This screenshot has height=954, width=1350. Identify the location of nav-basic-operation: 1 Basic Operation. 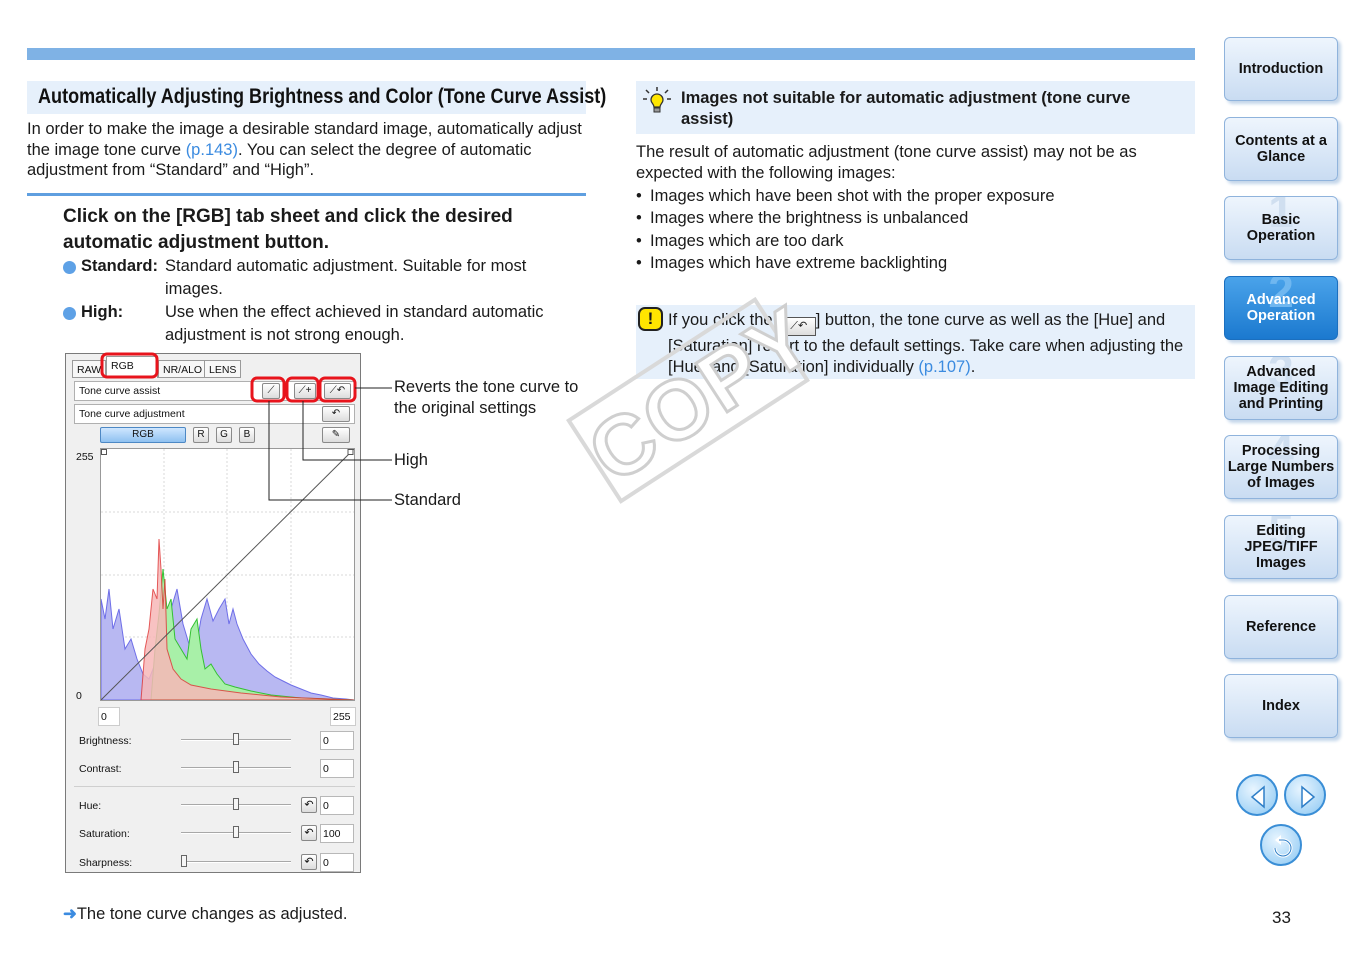
(1281, 228).